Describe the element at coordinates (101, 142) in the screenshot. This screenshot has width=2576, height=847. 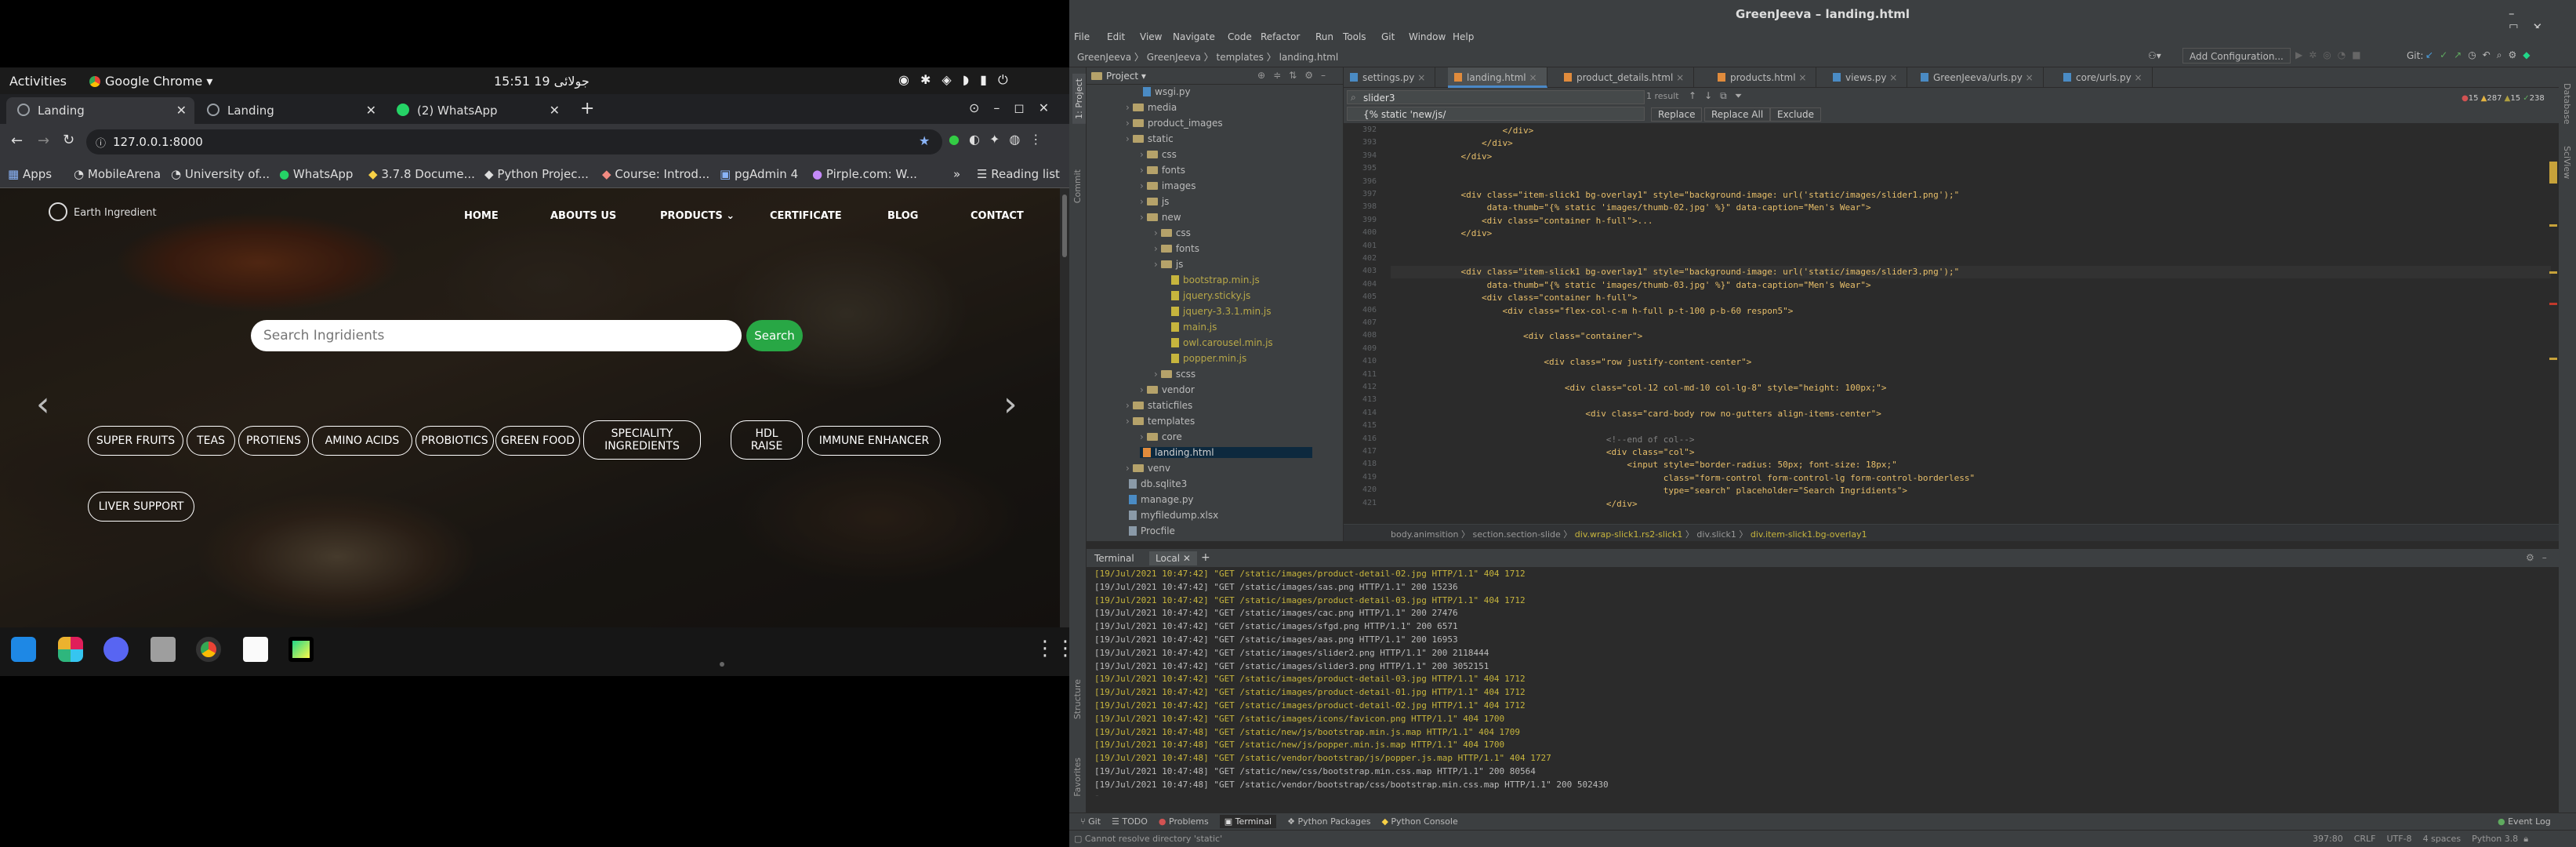
I see `info-icon: ⓘ` at that location.